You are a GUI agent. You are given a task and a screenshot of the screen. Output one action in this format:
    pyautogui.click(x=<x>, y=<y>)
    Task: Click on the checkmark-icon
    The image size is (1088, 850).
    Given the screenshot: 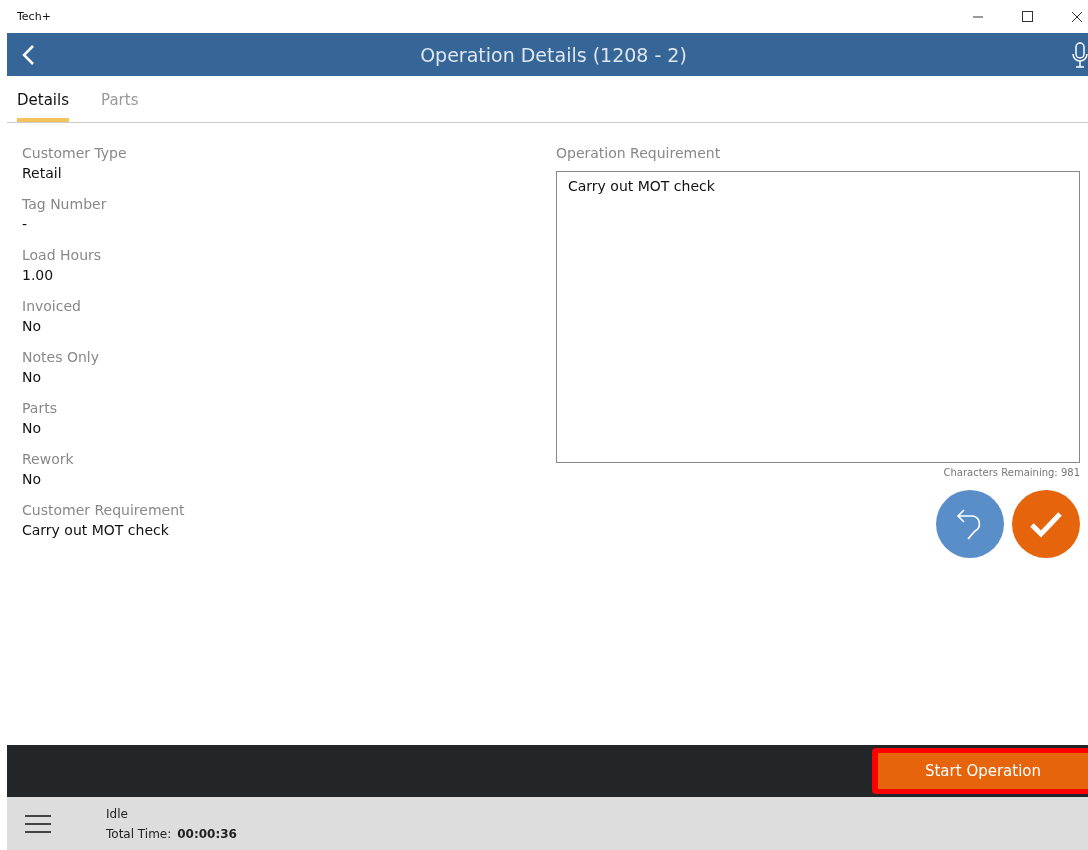 What is the action you would take?
    pyautogui.click(x=1046, y=524)
    